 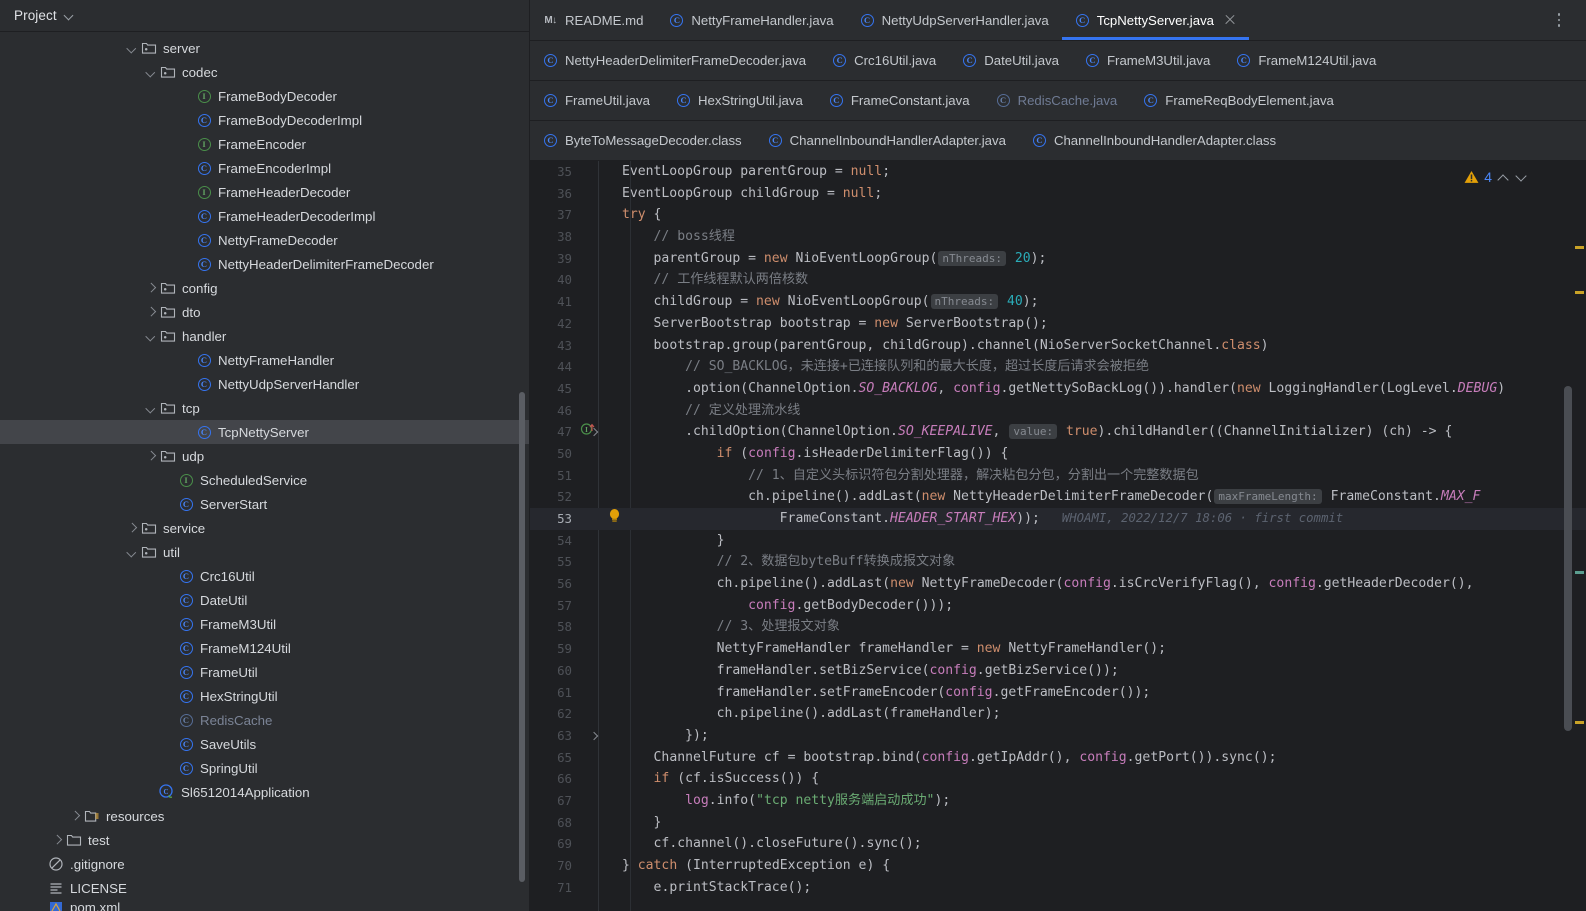 What do you see at coordinates (1058, 714) in the screenshot?
I see `code-line: 62 ch.pipeline().addLast(frameHandler);` at bounding box center [1058, 714].